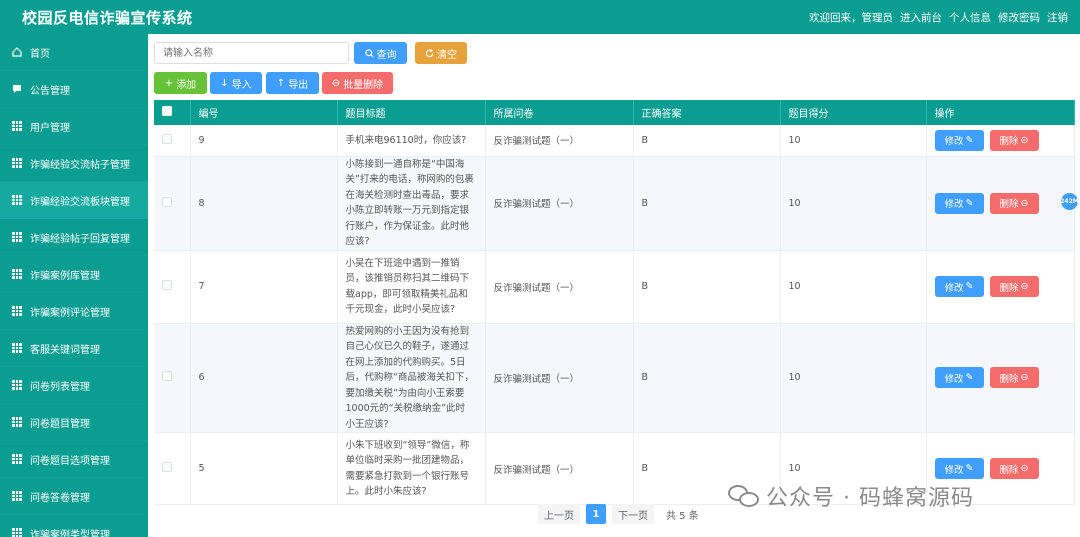 This screenshot has width=1080, height=537. Describe the element at coordinates (70, 461) in the screenshot. I see `sidebar-item-label: 问卷题目选项管理` at that location.